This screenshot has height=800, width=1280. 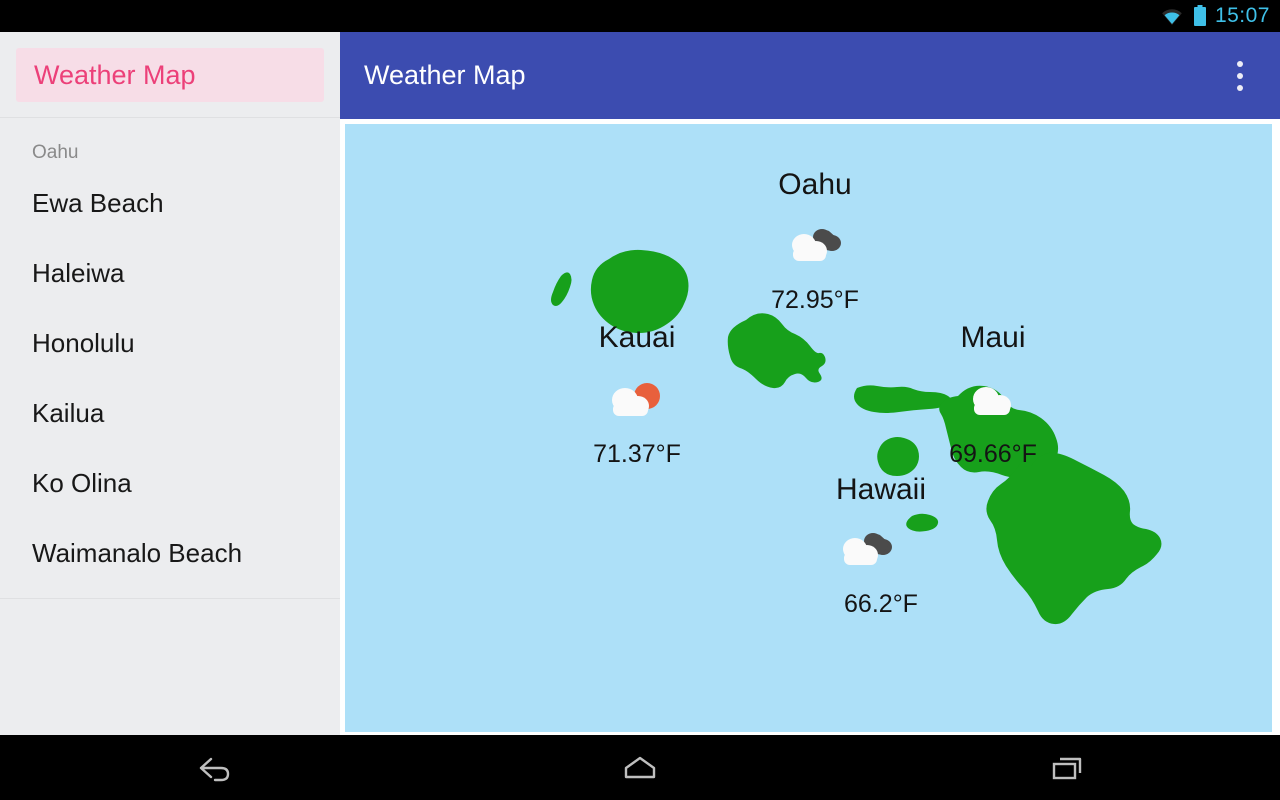 What do you see at coordinates (445, 75) in the screenshot?
I see `app-bar-title: Weather Map` at bounding box center [445, 75].